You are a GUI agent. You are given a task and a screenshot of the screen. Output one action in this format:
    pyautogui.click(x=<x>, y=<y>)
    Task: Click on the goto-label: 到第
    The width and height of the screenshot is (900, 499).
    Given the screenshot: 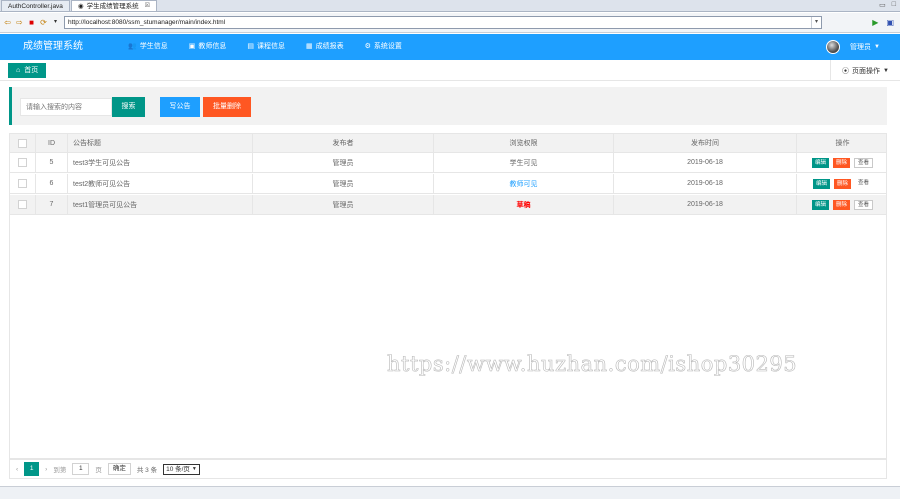 What is the action you would take?
    pyautogui.click(x=60, y=470)
    